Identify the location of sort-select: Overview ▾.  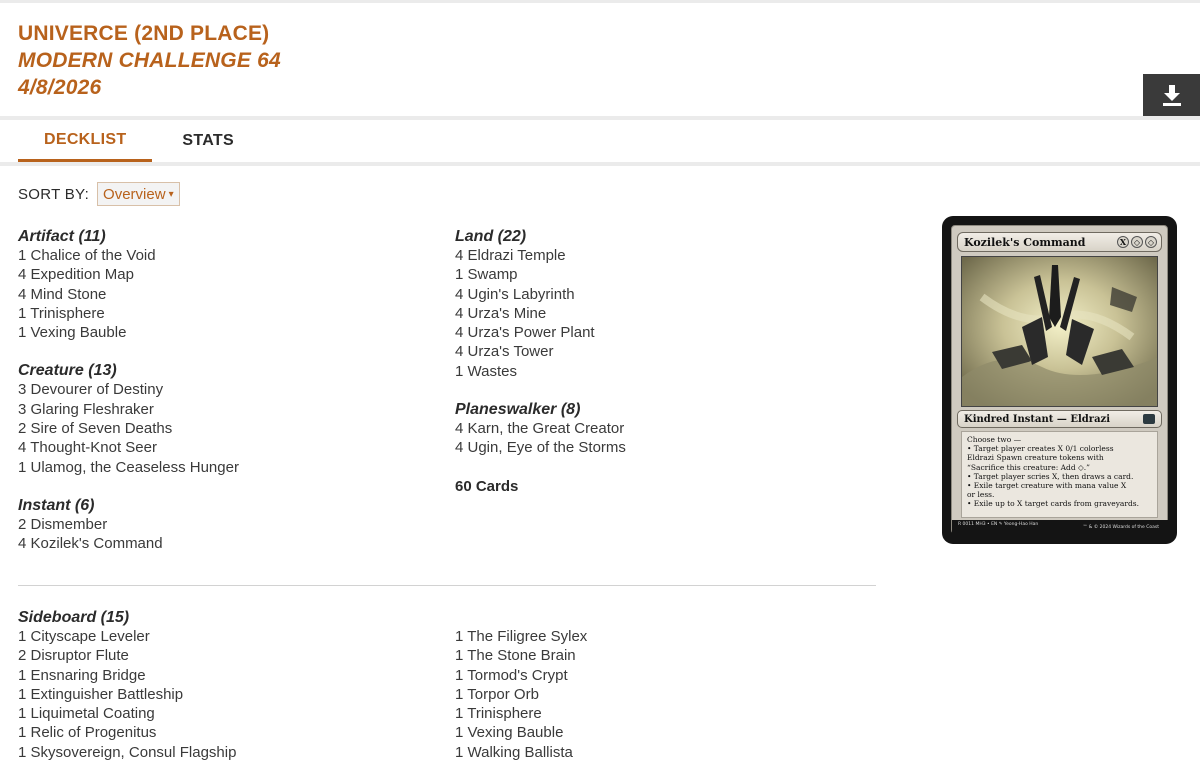
(138, 194).